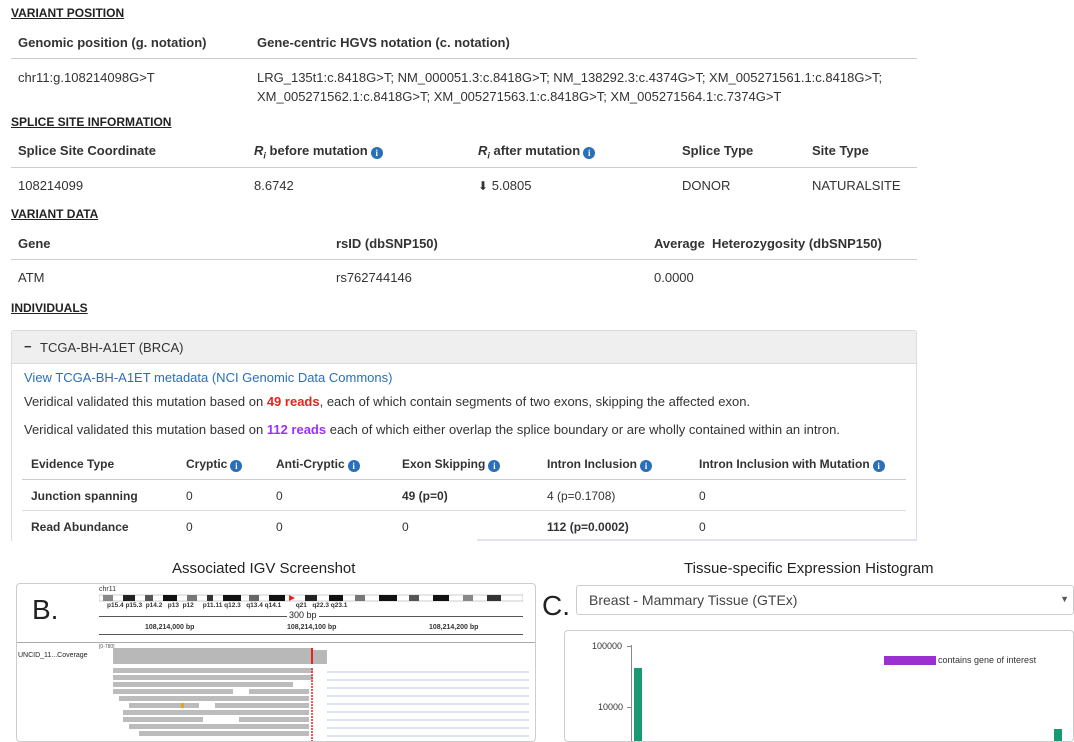 The height and width of the screenshot is (742, 1074). Describe the element at coordinates (274, 185) in the screenshot. I see `ri-before-value: 8.6742` at that location.